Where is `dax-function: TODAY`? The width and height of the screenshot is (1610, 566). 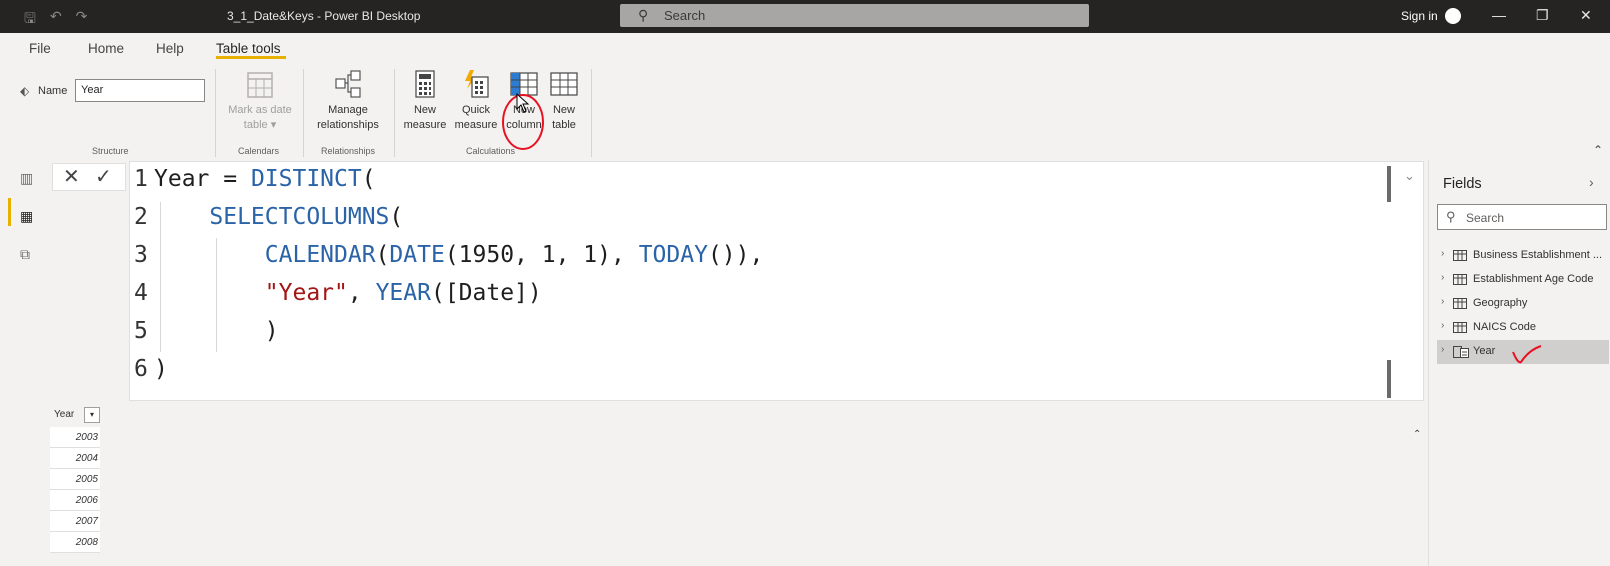
dax-function: TODAY is located at coordinates (673, 255).